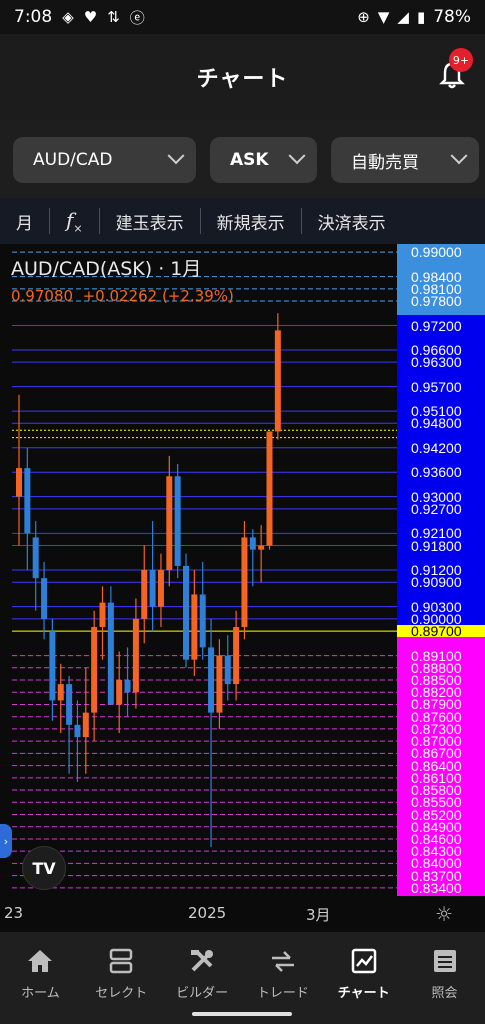 The width and height of the screenshot is (485, 1024). Describe the element at coordinates (455, 69) in the screenshot. I see `notification-button: 9+` at that location.